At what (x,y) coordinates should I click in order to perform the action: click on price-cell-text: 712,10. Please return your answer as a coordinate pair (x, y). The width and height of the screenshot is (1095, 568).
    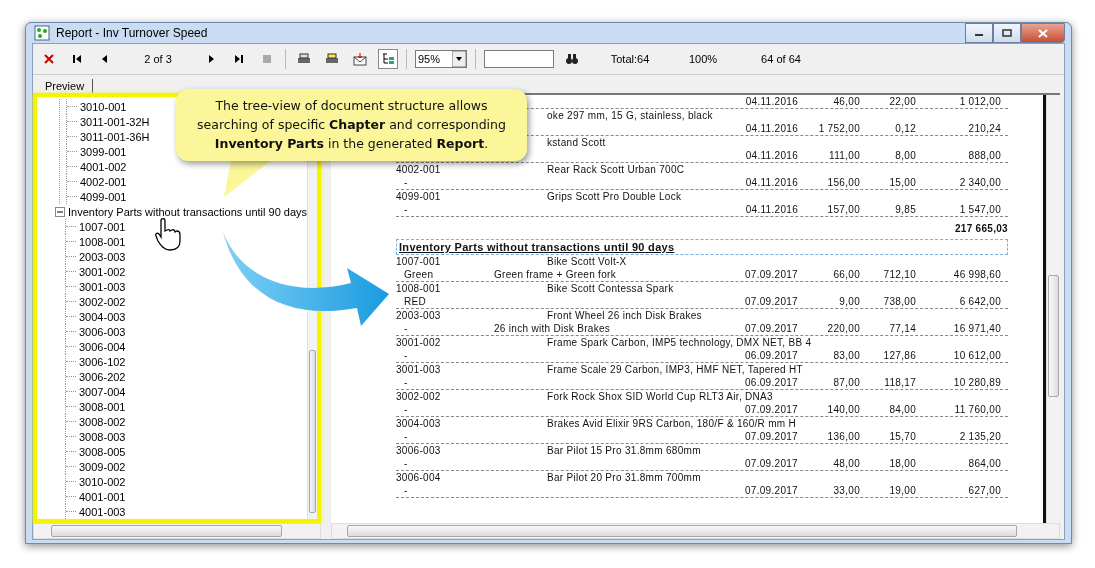
    Looking at the image, I should click on (899, 274).